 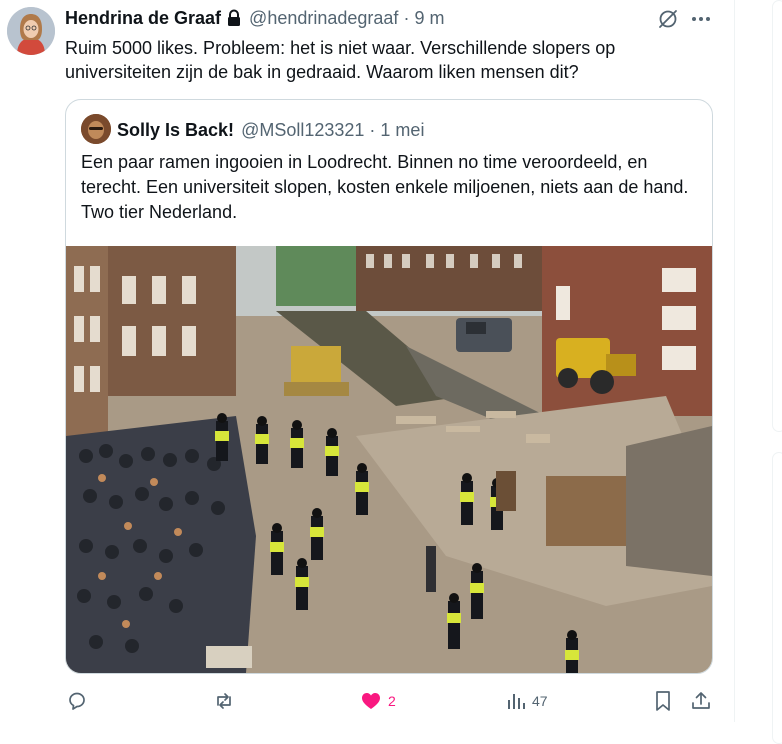 I want to click on tweet-header: Hendrina de Graaf @hendrinadegraaf · 9 m, so click(x=254, y=18).